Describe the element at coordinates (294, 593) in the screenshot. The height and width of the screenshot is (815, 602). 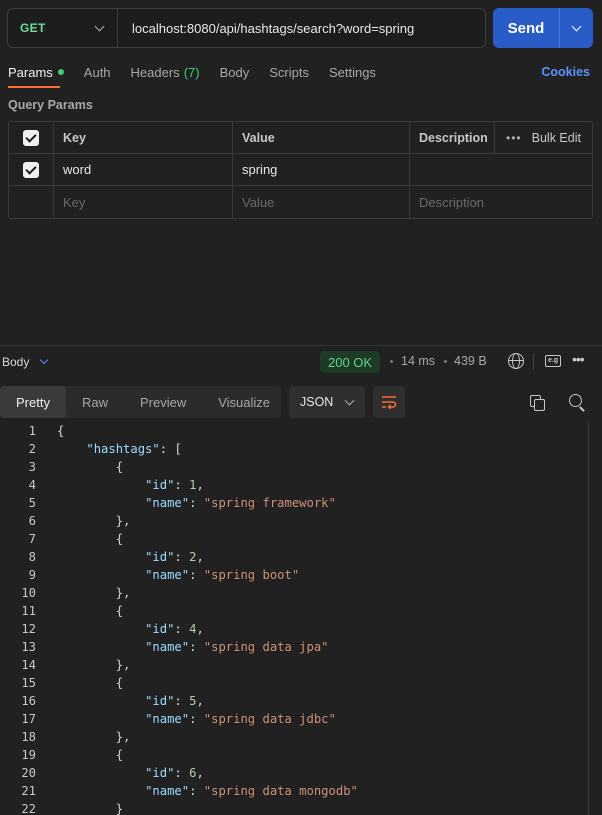
I see `code-line: 10 },` at that location.